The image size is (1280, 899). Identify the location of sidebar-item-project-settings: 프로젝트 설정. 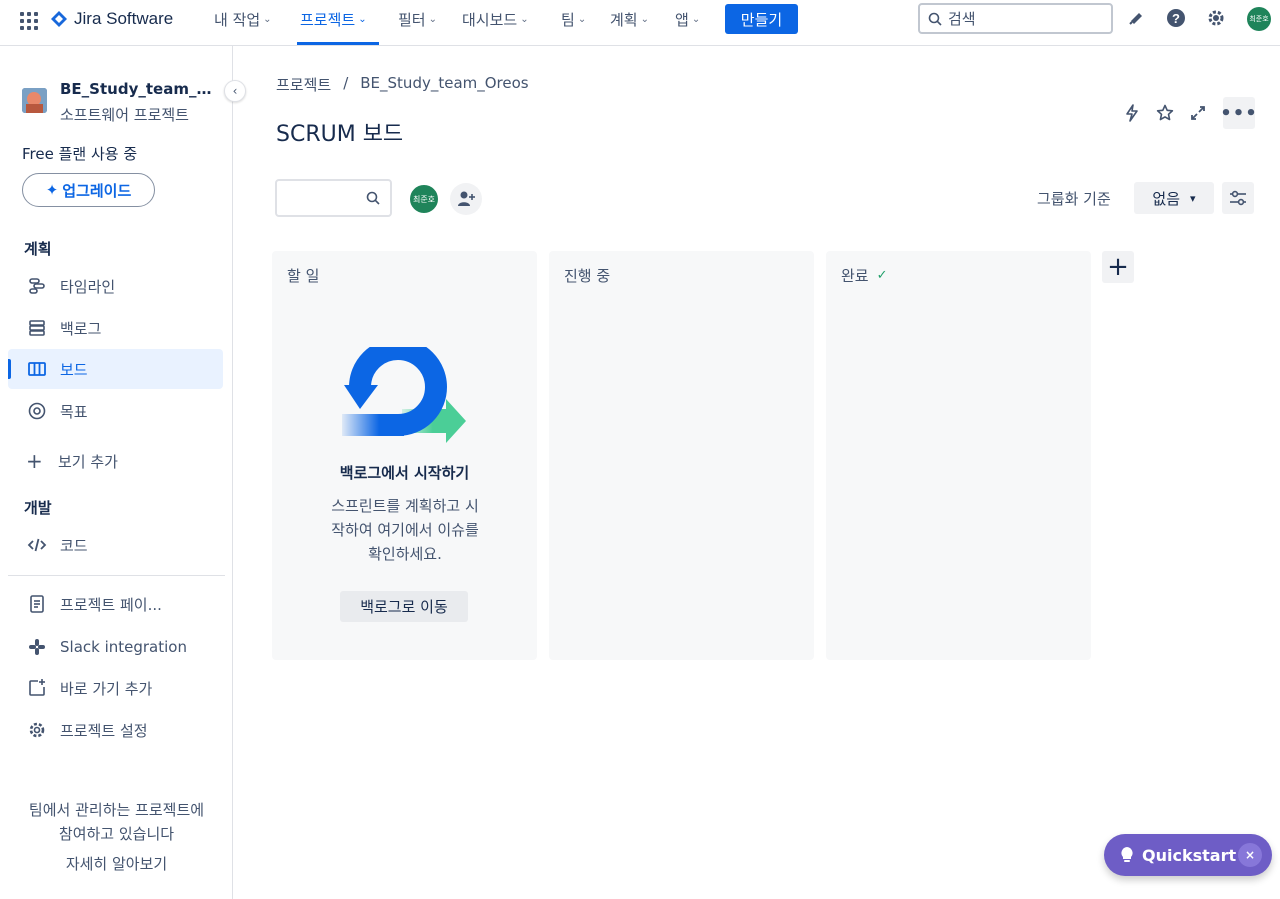
(115, 730).